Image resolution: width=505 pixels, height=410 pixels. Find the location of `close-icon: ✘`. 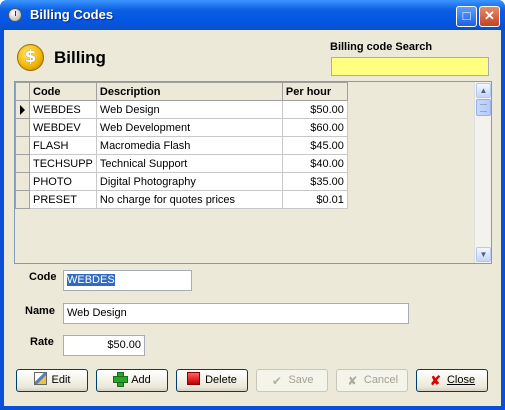

close-icon: ✘ is located at coordinates (435, 380).